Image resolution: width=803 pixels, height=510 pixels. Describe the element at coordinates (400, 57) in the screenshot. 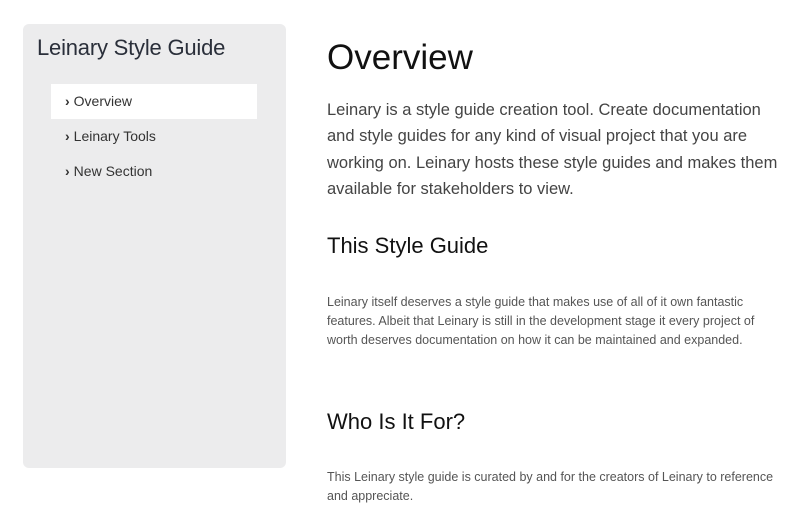

I see `page-title: Overview` at that location.